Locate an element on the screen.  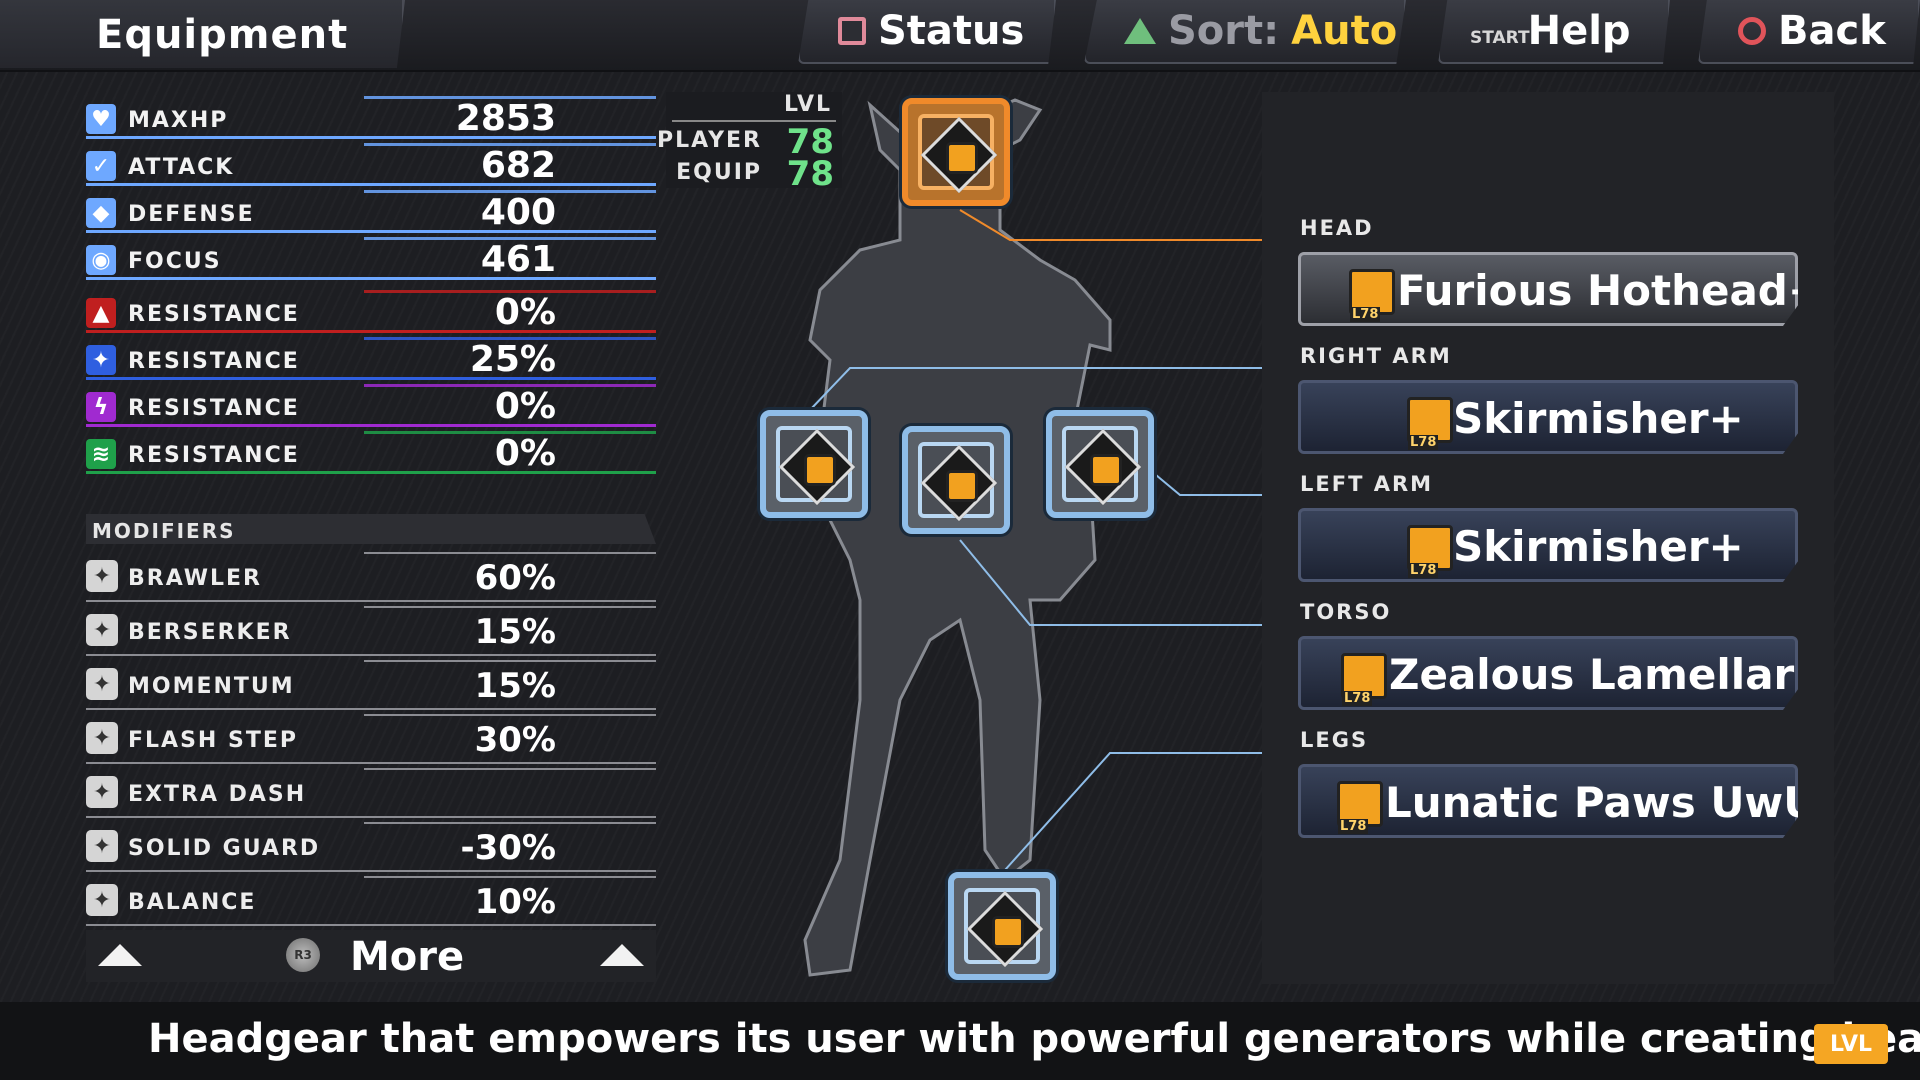
equip-part-label: LEGS is located at coordinates (1334, 740).